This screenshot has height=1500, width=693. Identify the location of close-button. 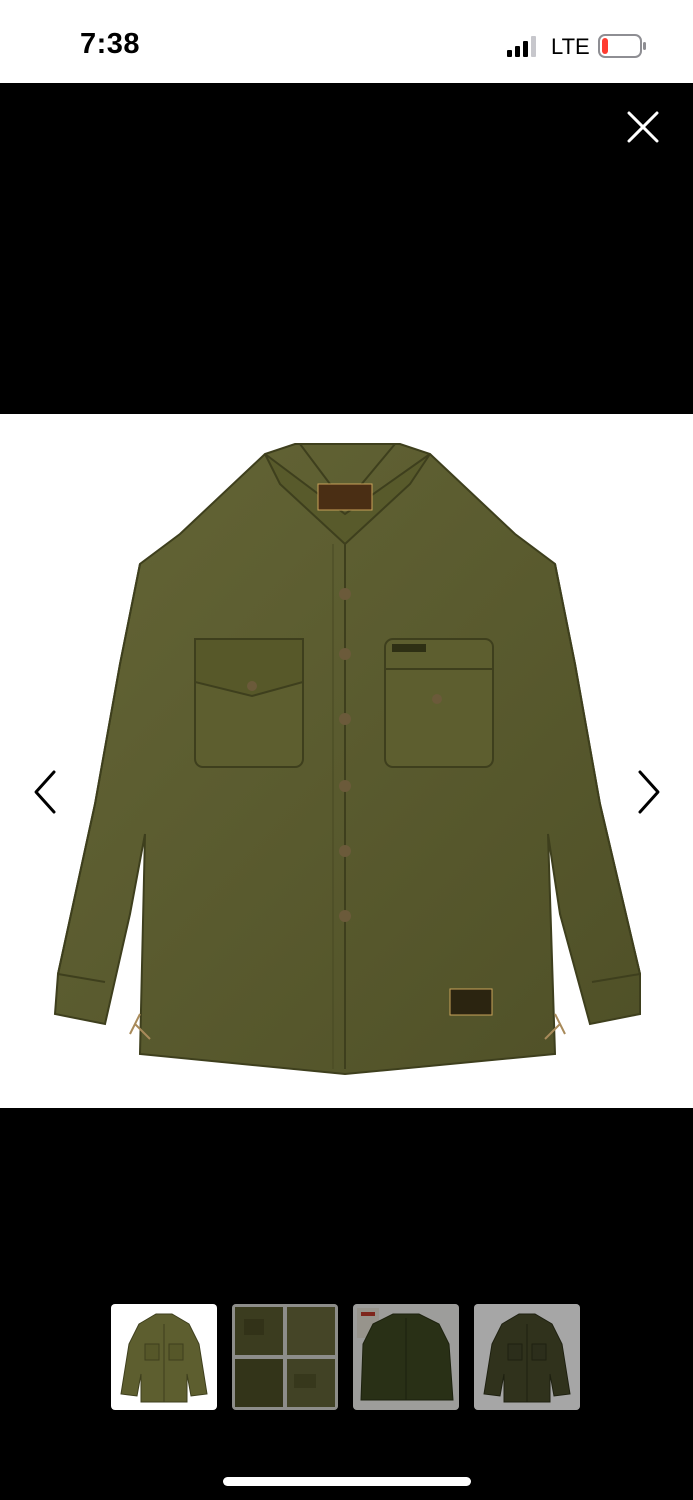
(643, 127).